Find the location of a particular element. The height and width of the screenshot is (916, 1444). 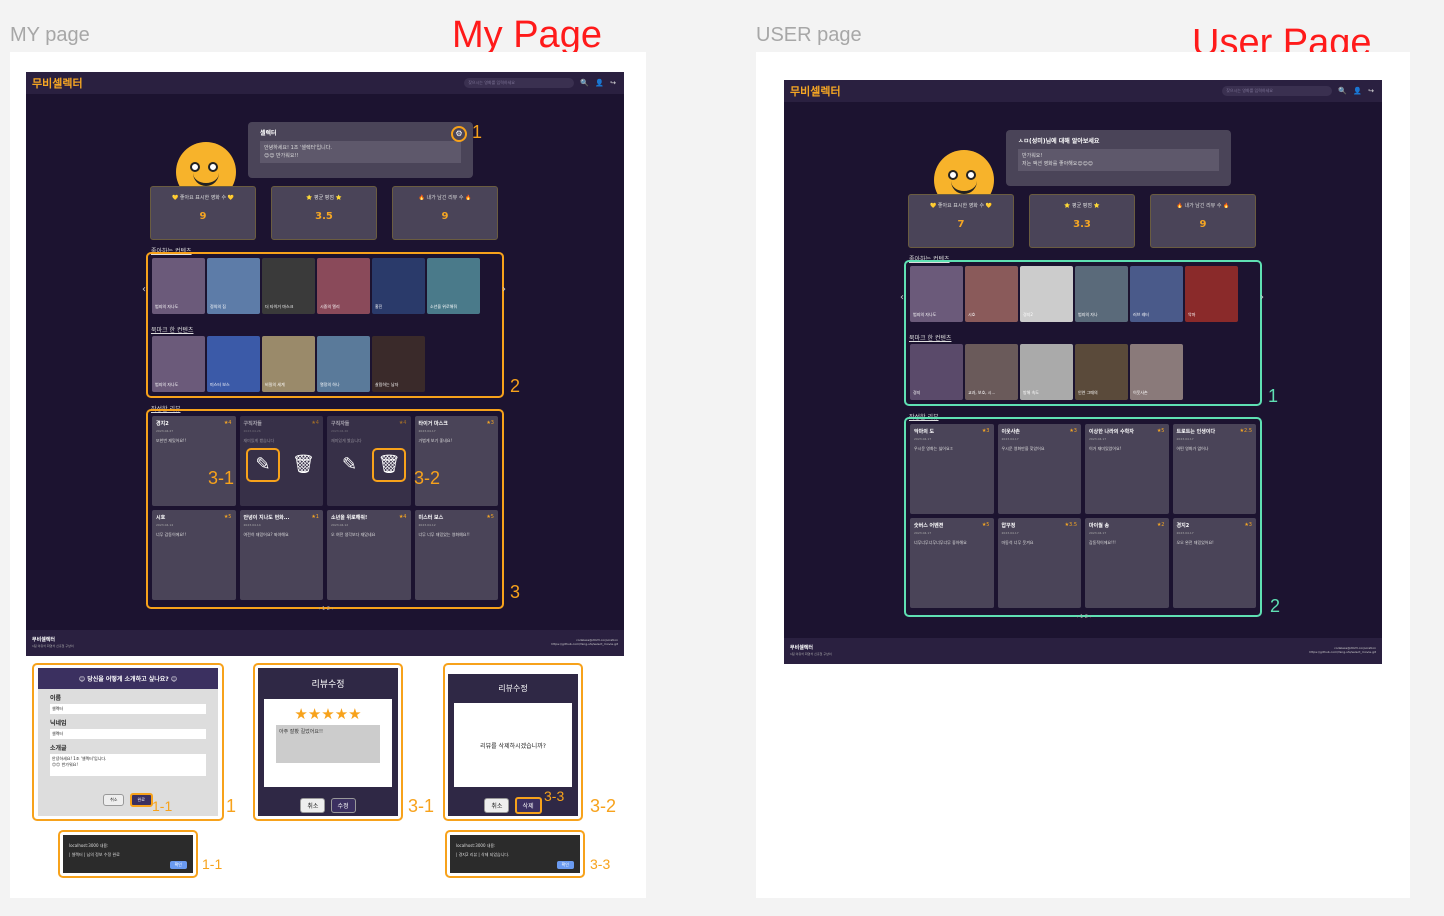

mark-3-1b: 3-1 is located at coordinates (421, 806).